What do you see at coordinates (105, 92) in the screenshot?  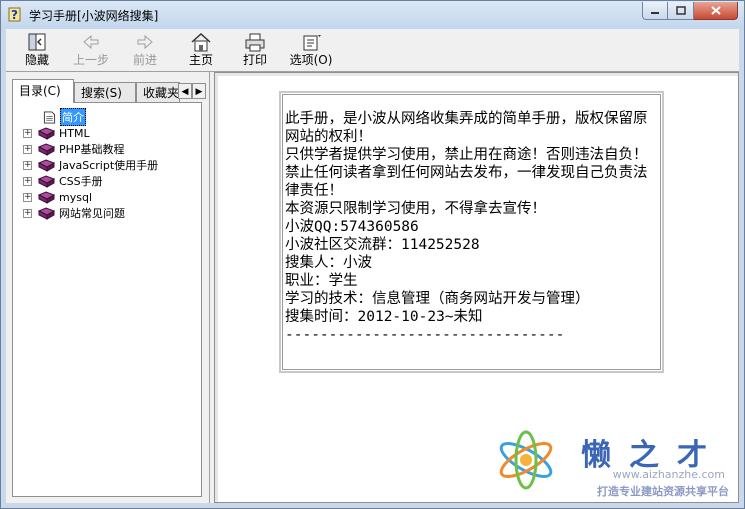 I see `tab-search: 搜索(S)` at bounding box center [105, 92].